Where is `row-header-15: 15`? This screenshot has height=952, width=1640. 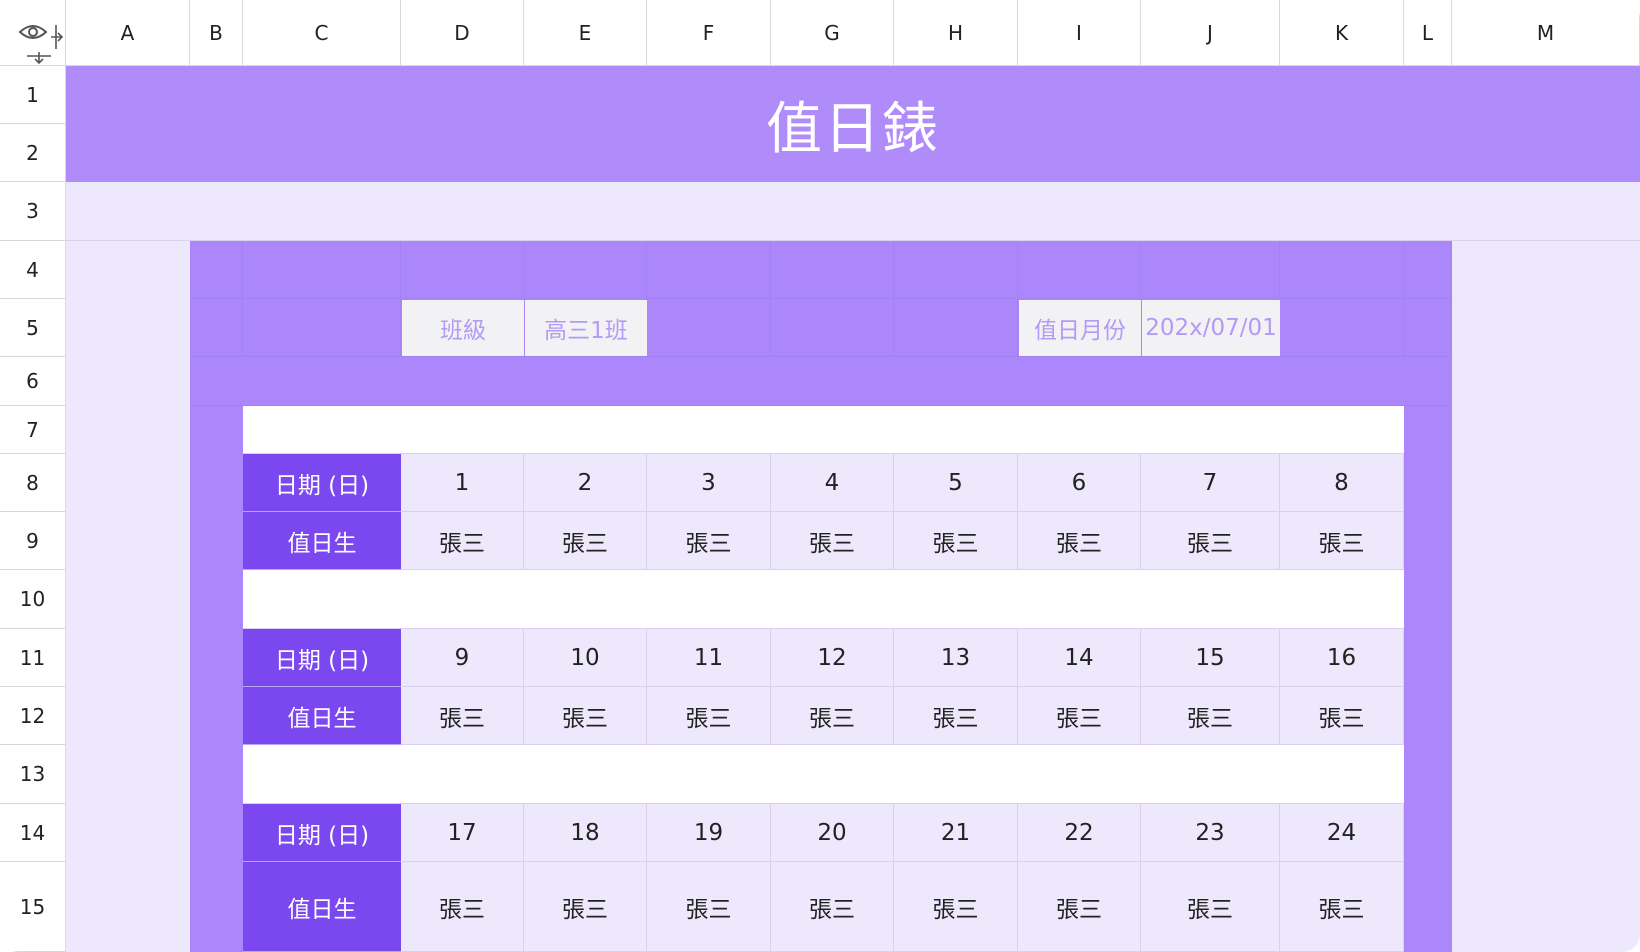
row-header-15: 15 is located at coordinates (33, 907).